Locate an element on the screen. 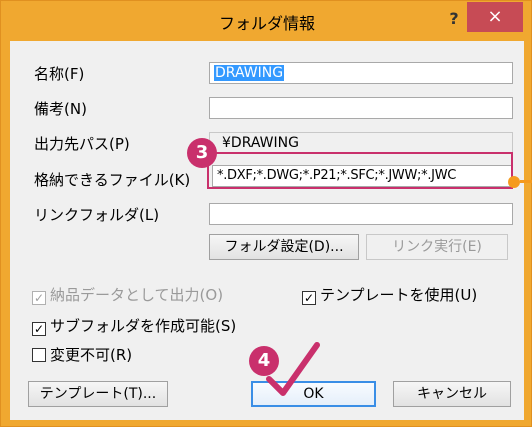  remarks-input is located at coordinates (361, 108).